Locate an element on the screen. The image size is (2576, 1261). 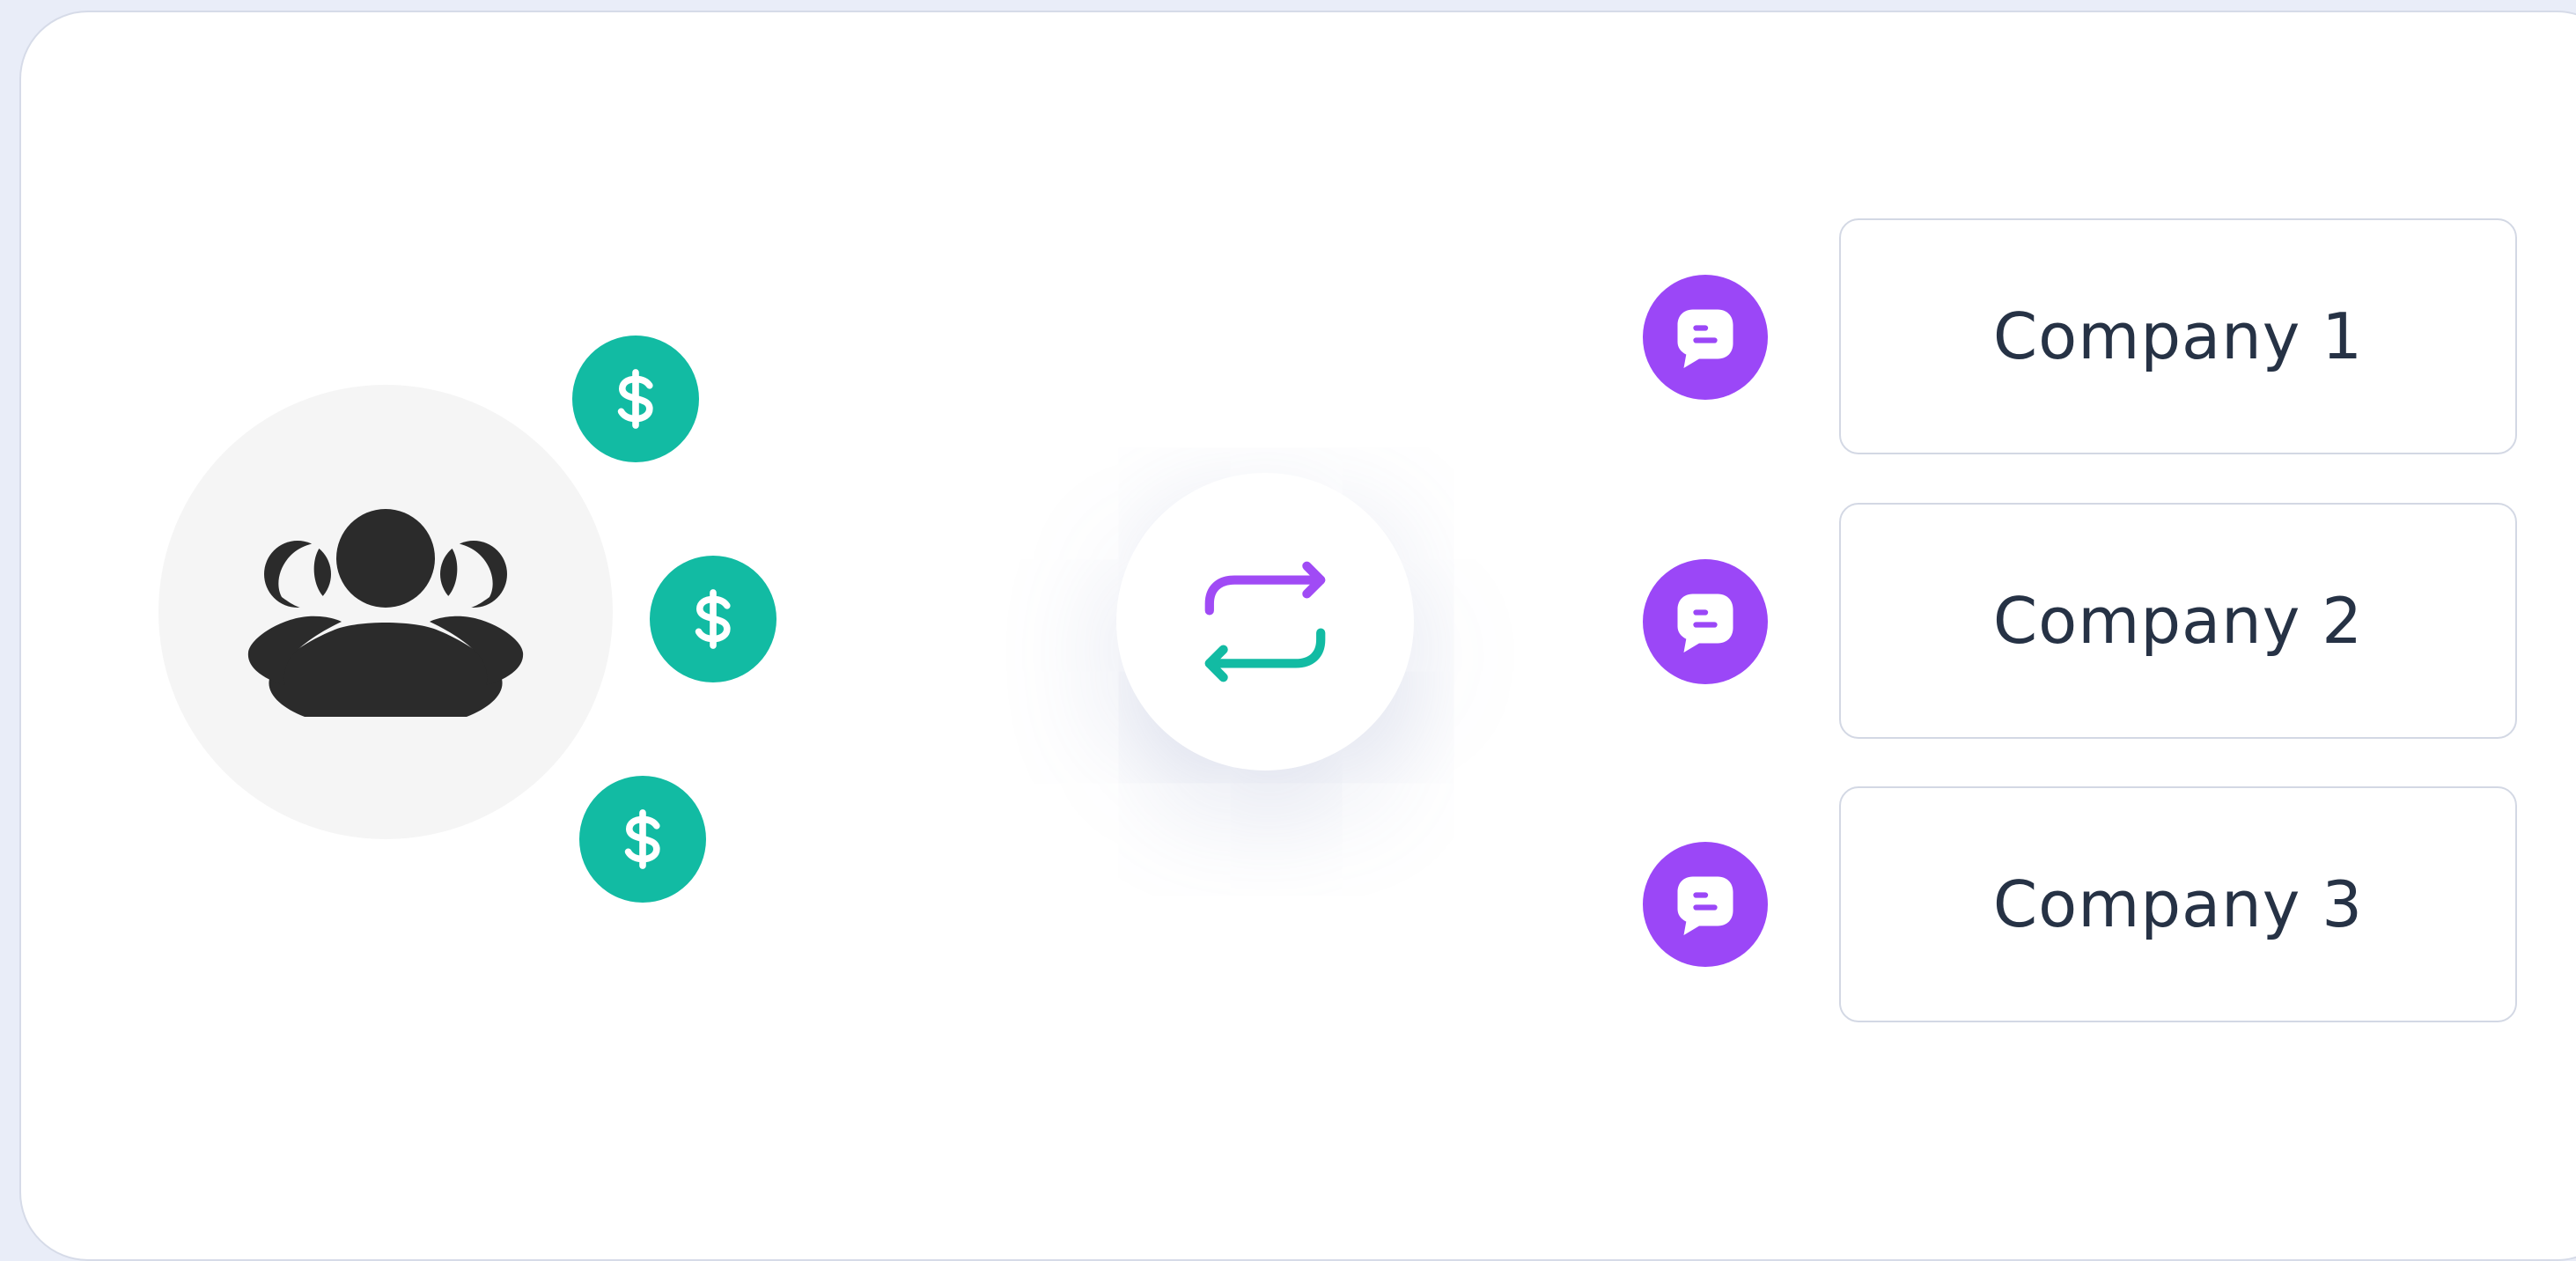
company-box-1: Company 1 is located at coordinates (2178, 336).